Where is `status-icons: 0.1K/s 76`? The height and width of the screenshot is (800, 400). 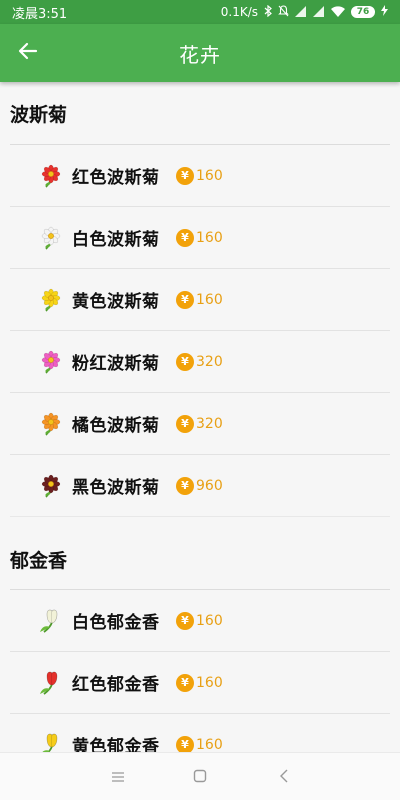
status-icons: 0.1K/s 76 is located at coordinates (304, 11).